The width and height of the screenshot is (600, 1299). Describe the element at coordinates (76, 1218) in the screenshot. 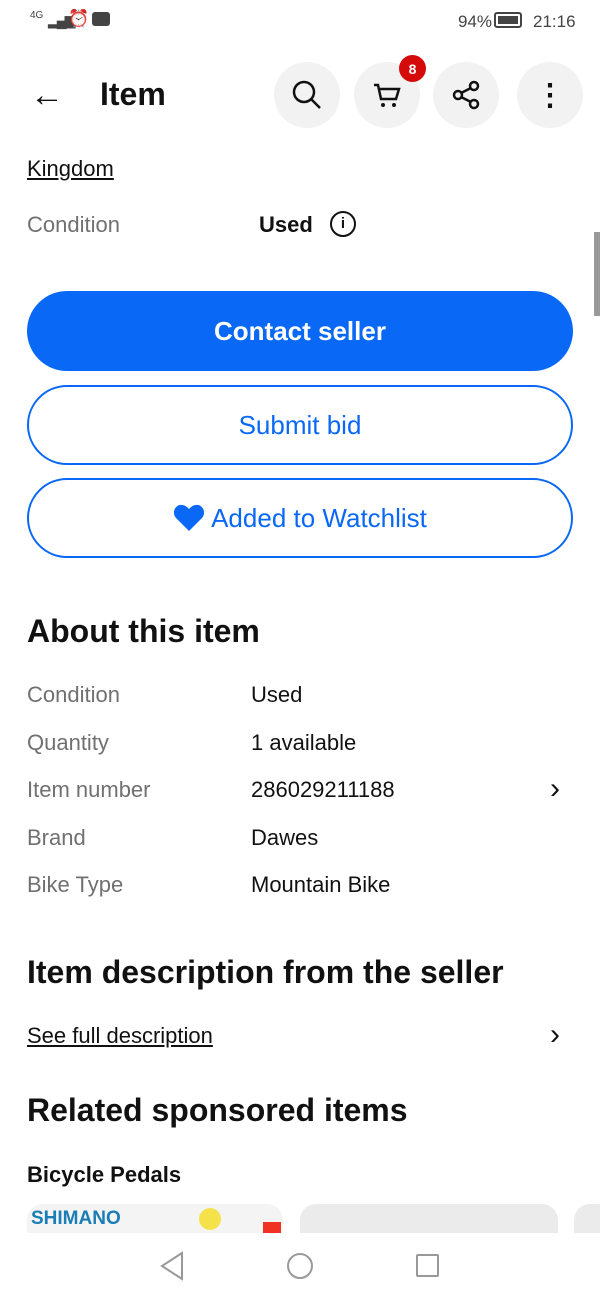

I see `shimano-logo: SHIMANO` at that location.